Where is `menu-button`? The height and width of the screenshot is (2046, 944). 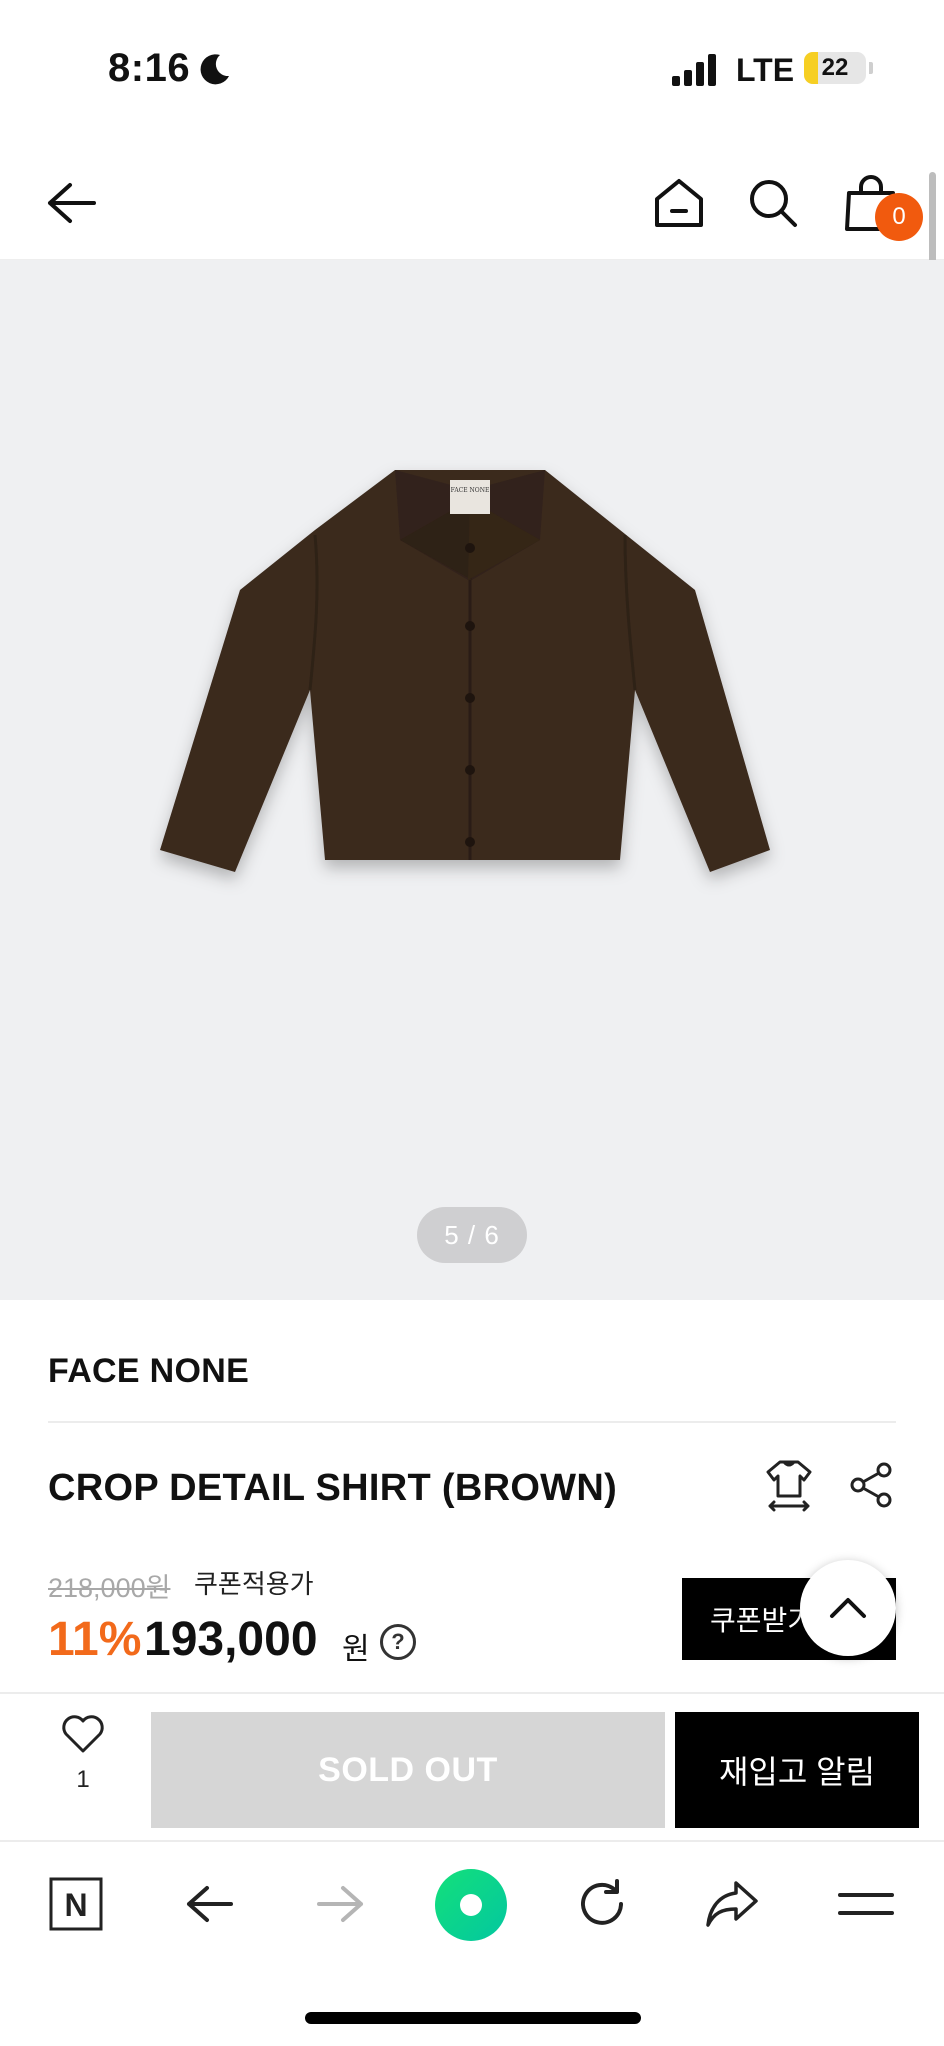
menu-button is located at coordinates (866, 1904).